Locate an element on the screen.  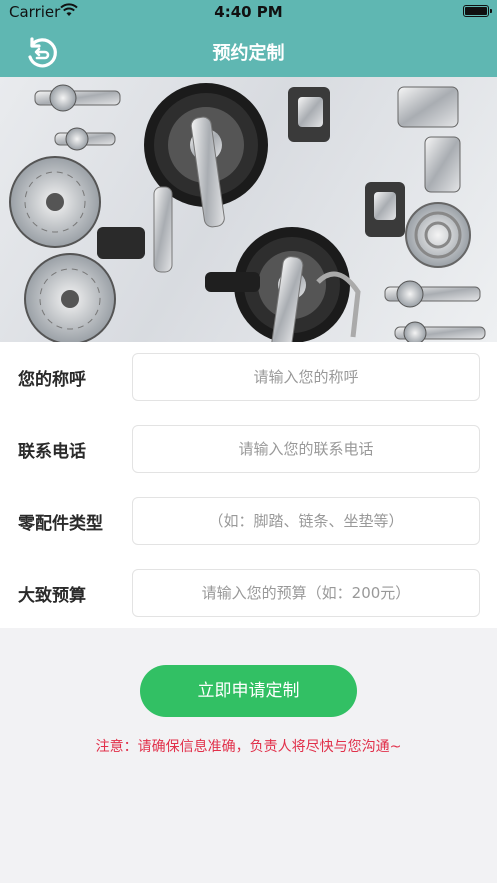
budget-label: 大致预算 is located at coordinates (52, 596).